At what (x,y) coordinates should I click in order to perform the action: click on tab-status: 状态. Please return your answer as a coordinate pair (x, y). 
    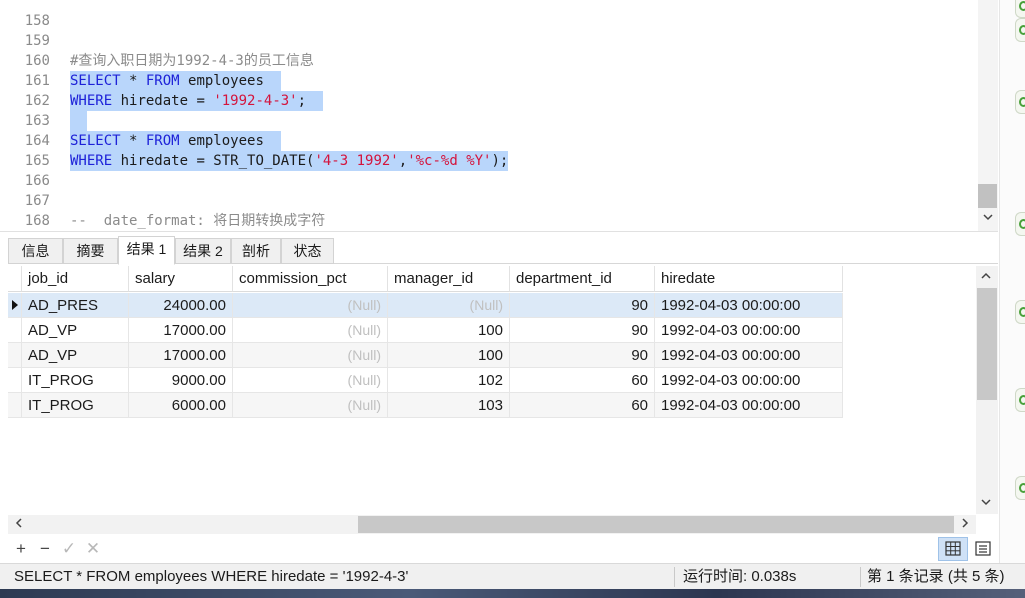
    Looking at the image, I should click on (307, 251).